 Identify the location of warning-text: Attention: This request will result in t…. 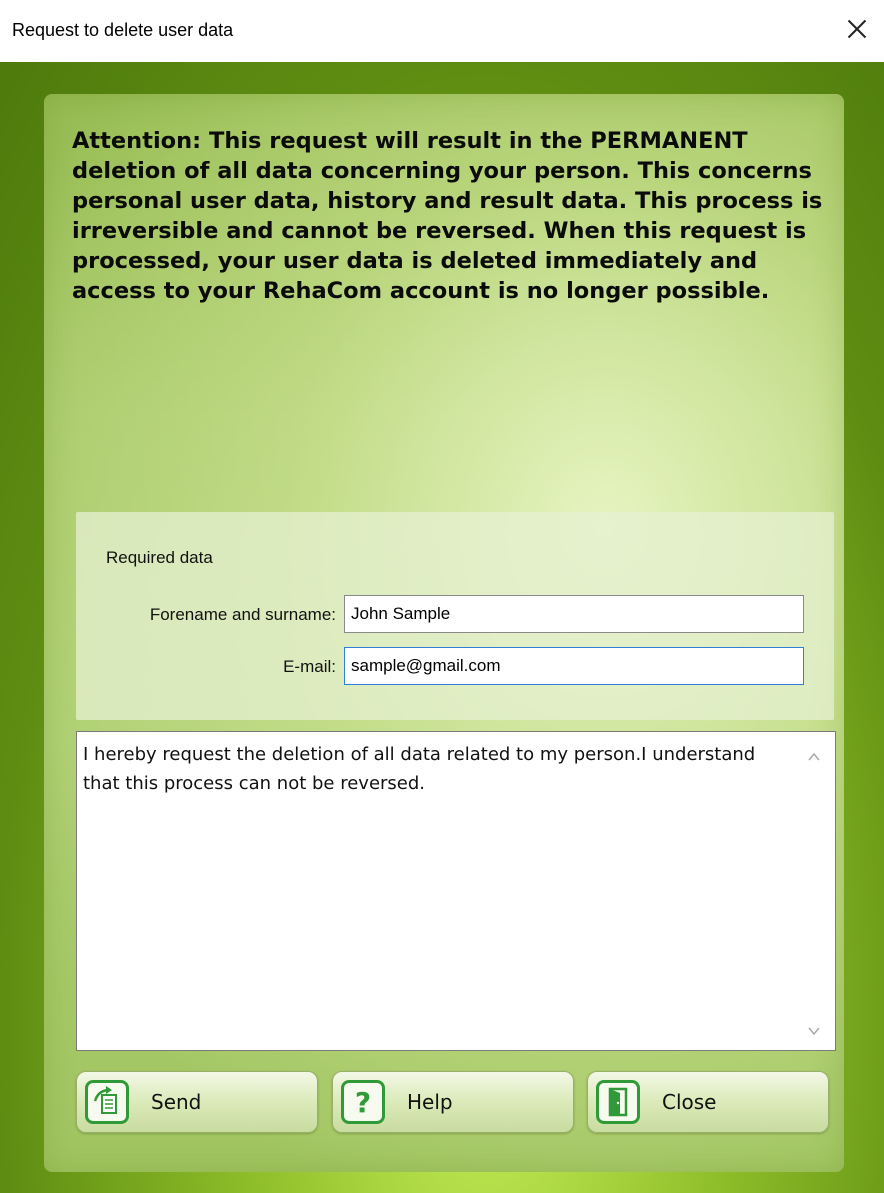
(447, 216).